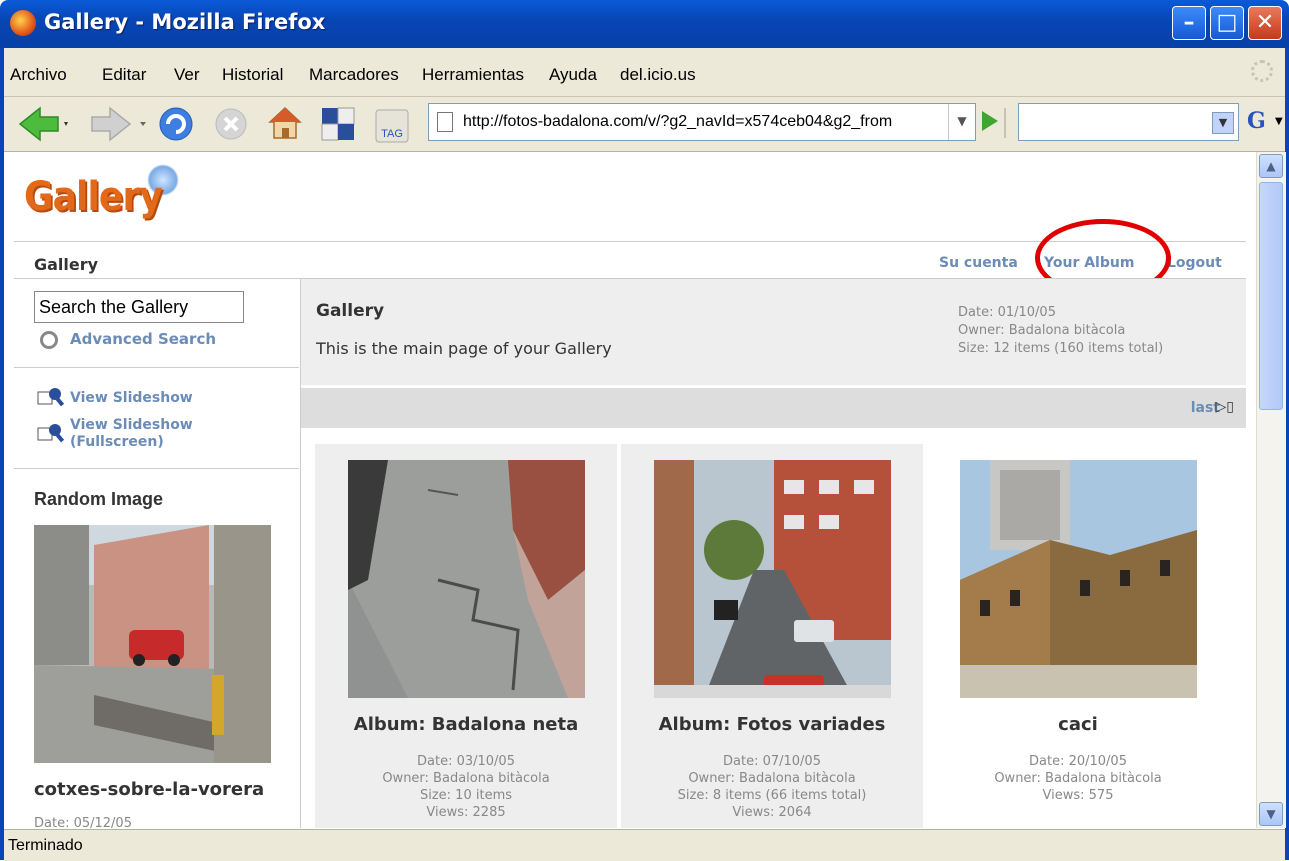 The height and width of the screenshot is (861, 1289). Describe the element at coordinates (23, 23) in the screenshot. I see `firefox-icon` at that location.